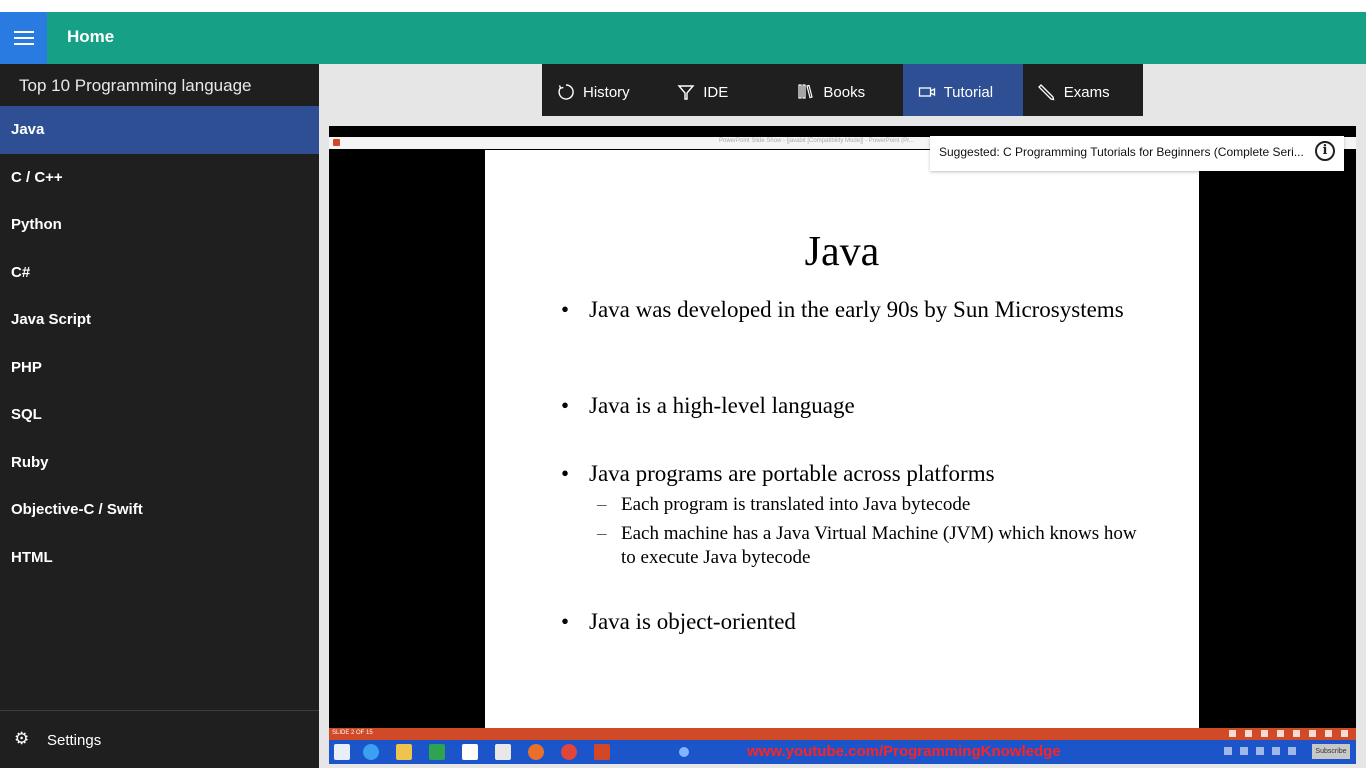 Image resolution: width=1366 pixels, height=768 pixels. Describe the element at coordinates (602, 752) in the screenshot. I see `powerpoint-taskbar-icon` at that location.